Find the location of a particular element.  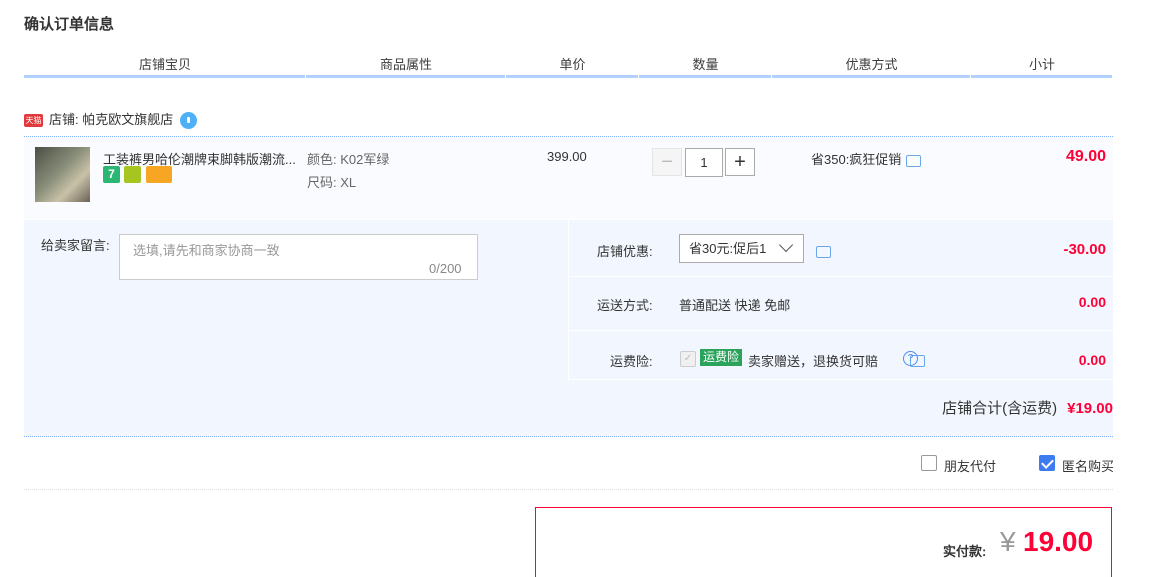

shipping-method: 普通配送 快递 免邮 is located at coordinates (735, 305).